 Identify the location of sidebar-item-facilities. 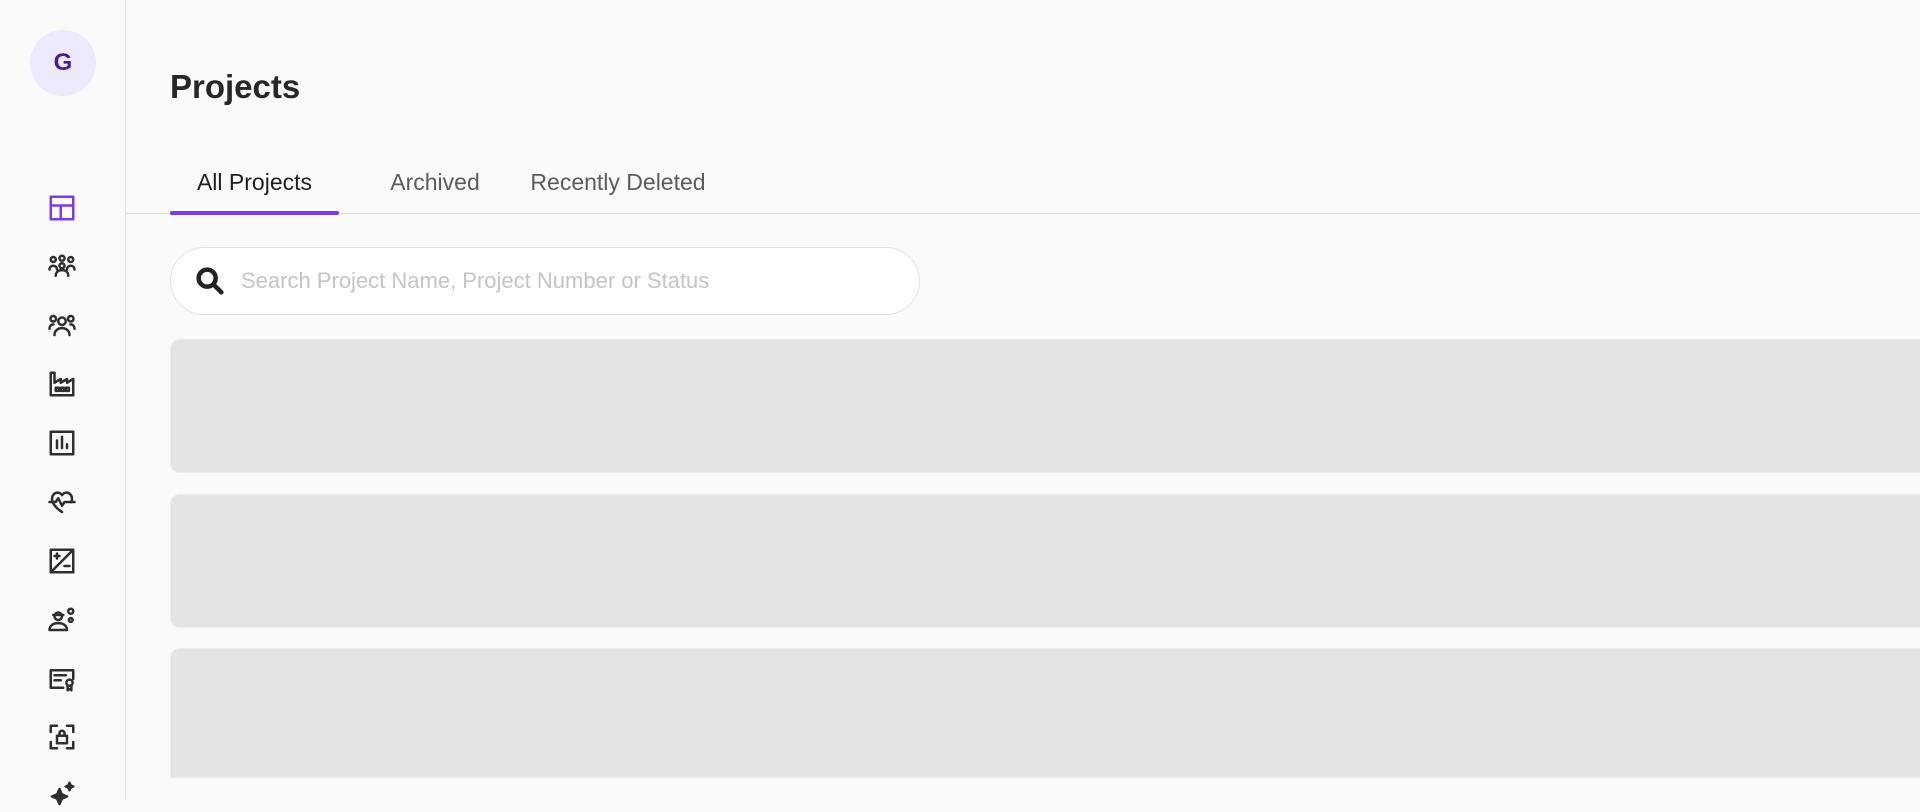
(62, 384).